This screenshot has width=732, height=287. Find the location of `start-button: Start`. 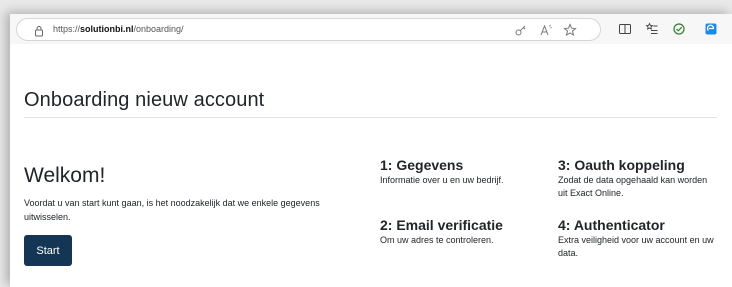

start-button: Start is located at coordinates (48, 250).